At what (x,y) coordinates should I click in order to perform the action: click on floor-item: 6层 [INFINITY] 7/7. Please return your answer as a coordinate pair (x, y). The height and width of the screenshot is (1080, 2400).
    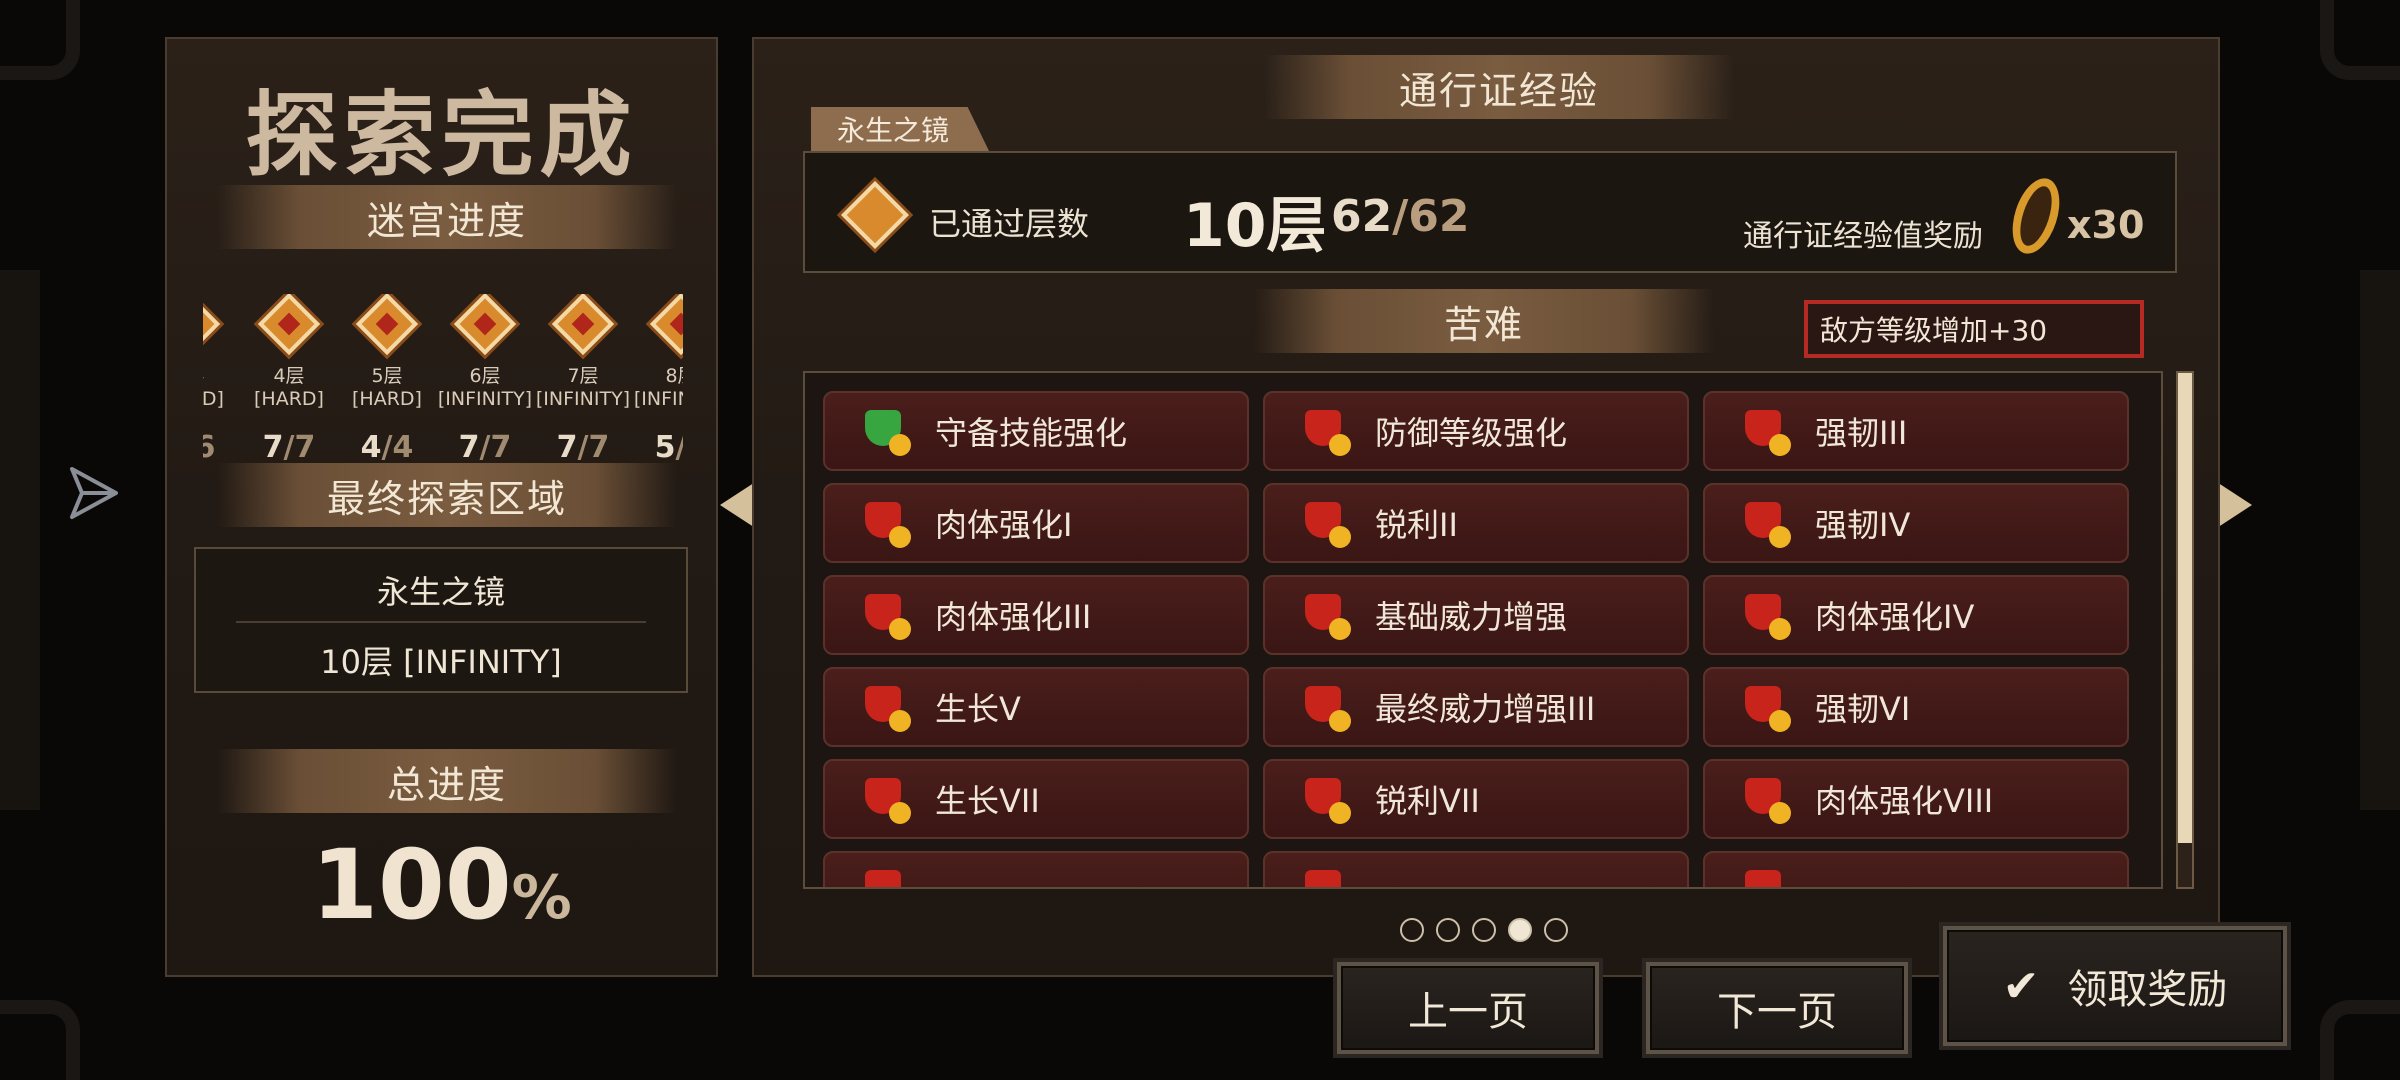
    Looking at the image, I should click on (485, 379).